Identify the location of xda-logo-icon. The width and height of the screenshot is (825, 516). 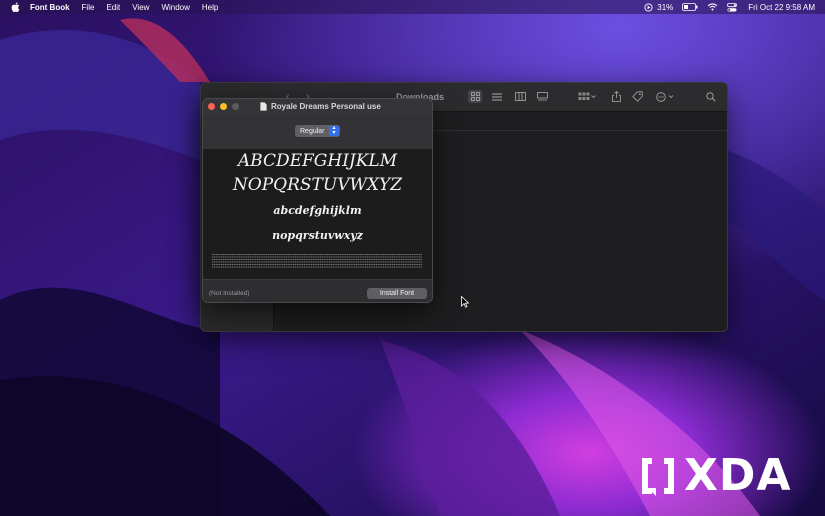
(658, 477).